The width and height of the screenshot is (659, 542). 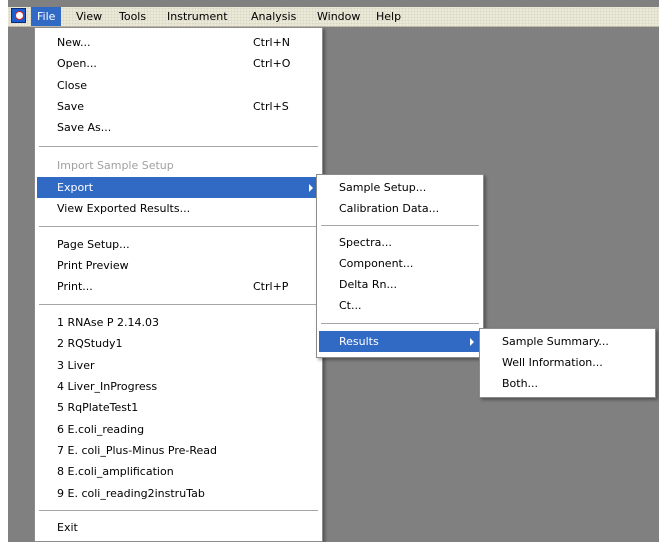 I want to click on window-left-edge, so click(x=4, y=271).